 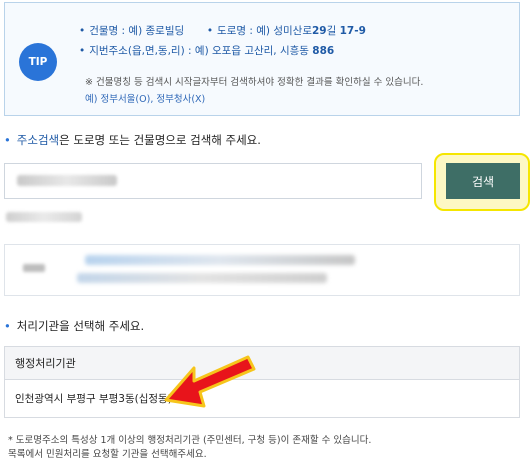 What do you see at coordinates (109, 31) in the screenshot?
I see `building-label: 건물명 :` at bounding box center [109, 31].